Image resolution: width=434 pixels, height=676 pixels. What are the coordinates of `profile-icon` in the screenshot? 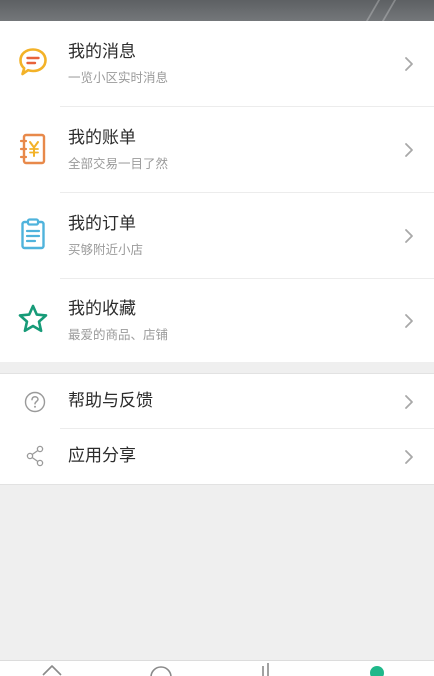 It's located at (377, 668).